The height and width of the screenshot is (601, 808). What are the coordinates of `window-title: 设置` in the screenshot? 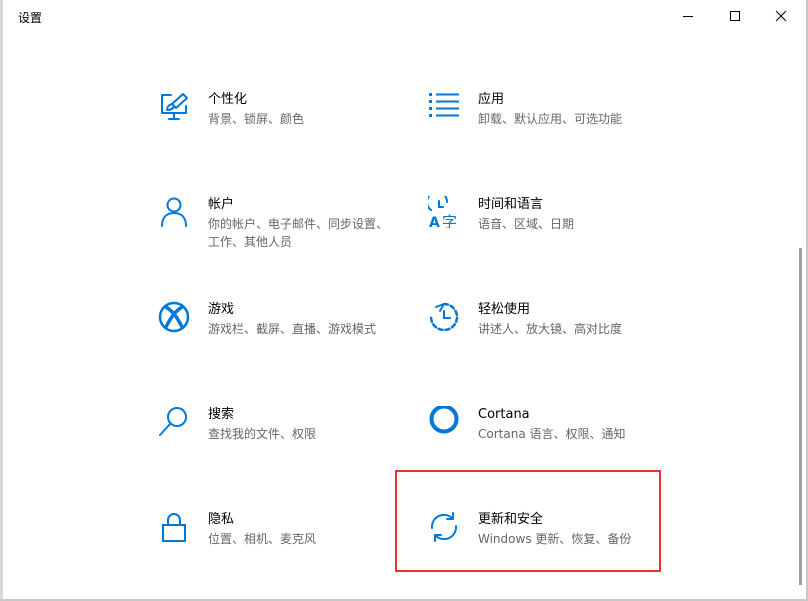 It's located at (30, 18).